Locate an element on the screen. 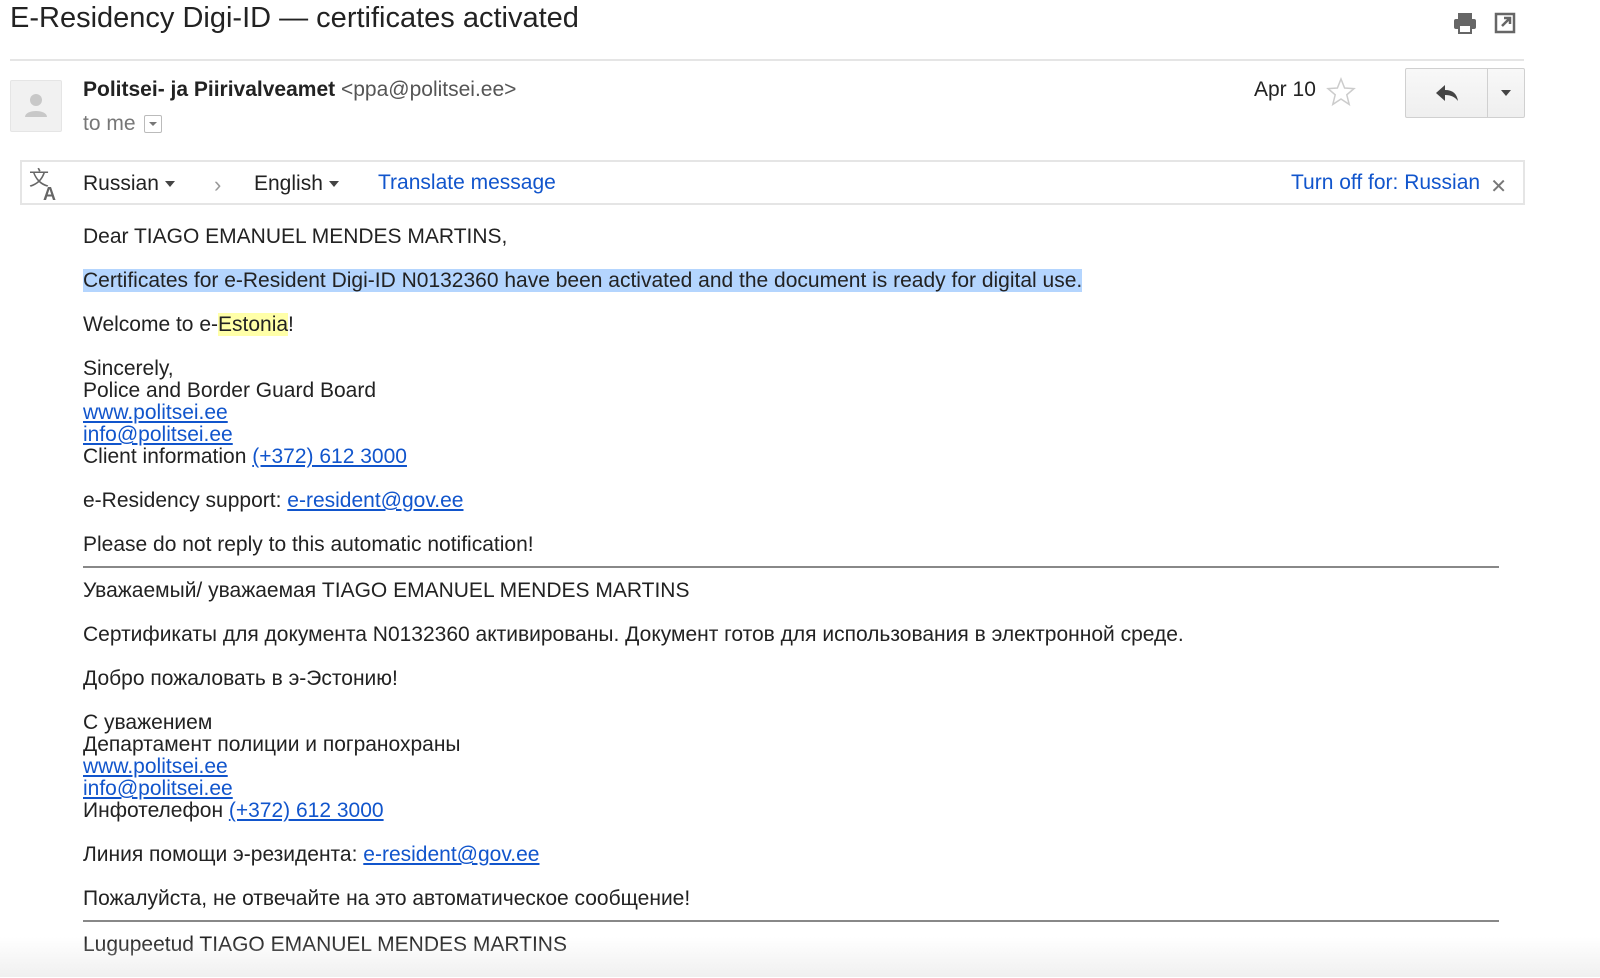  target-language-label: English is located at coordinates (288, 183).